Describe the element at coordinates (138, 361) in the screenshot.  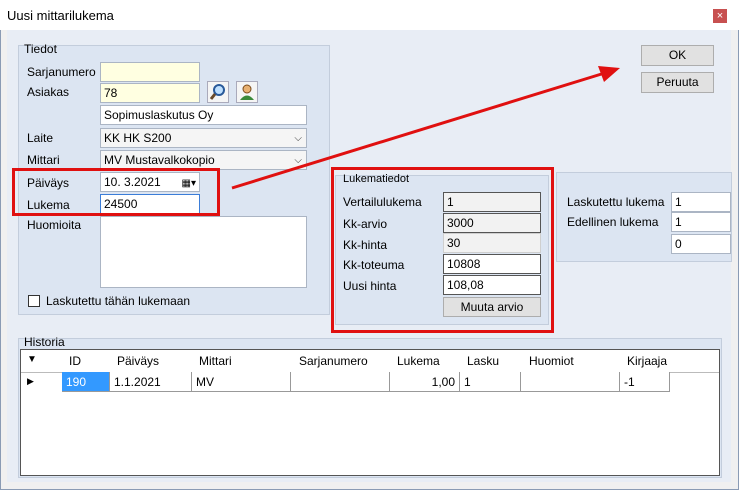
I see `column-header-paivays: Päiväys` at that location.